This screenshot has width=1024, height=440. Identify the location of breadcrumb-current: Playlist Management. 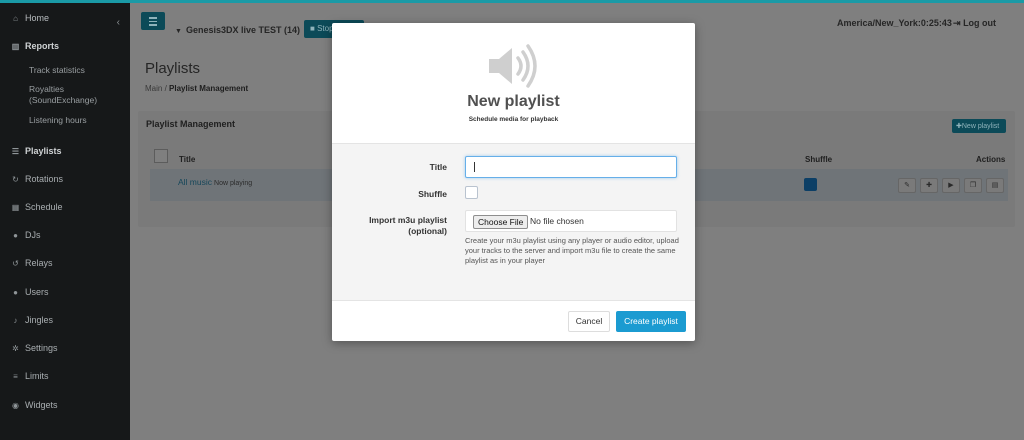
(209, 88).